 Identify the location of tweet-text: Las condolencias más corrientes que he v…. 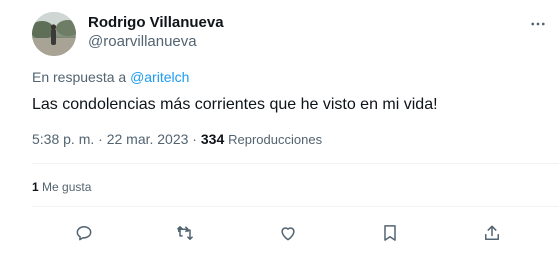
(235, 104).